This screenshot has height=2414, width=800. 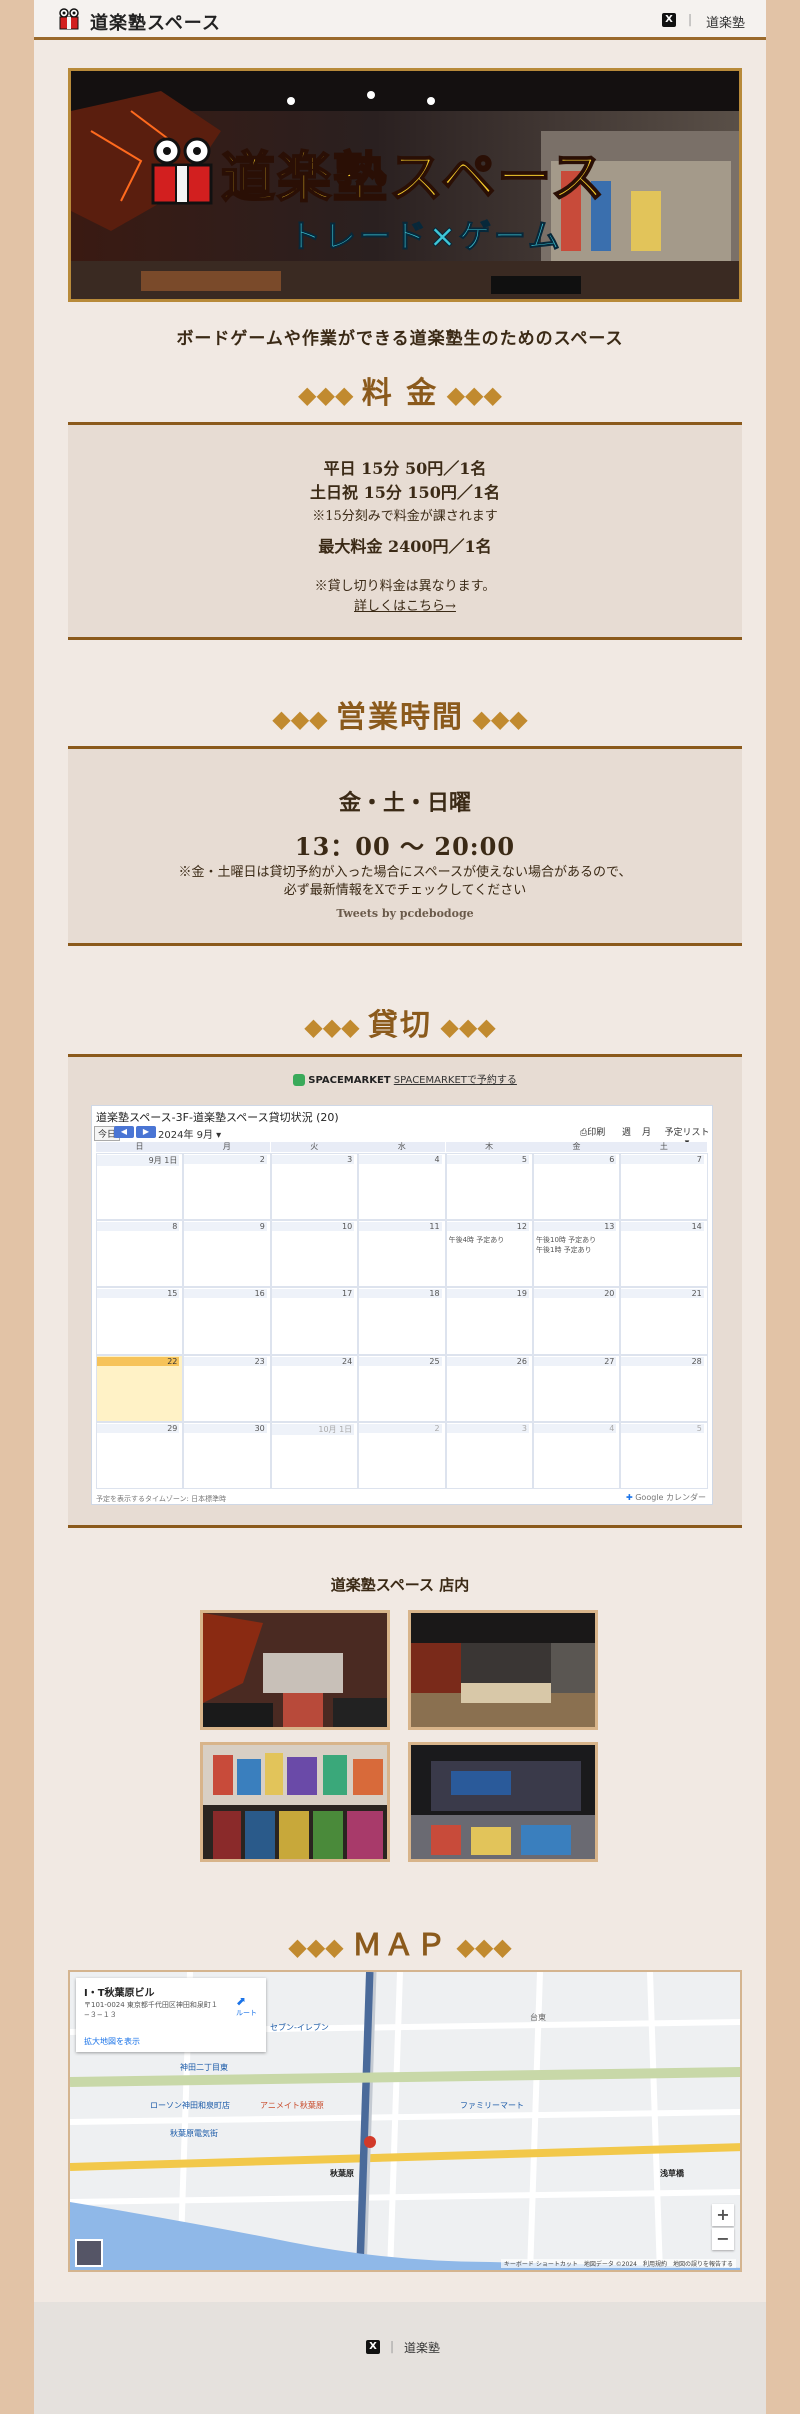 What do you see at coordinates (626, 1131) in the screenshot?
I see `calendar-week-tab: 週` at bounding box center [626, 1131].